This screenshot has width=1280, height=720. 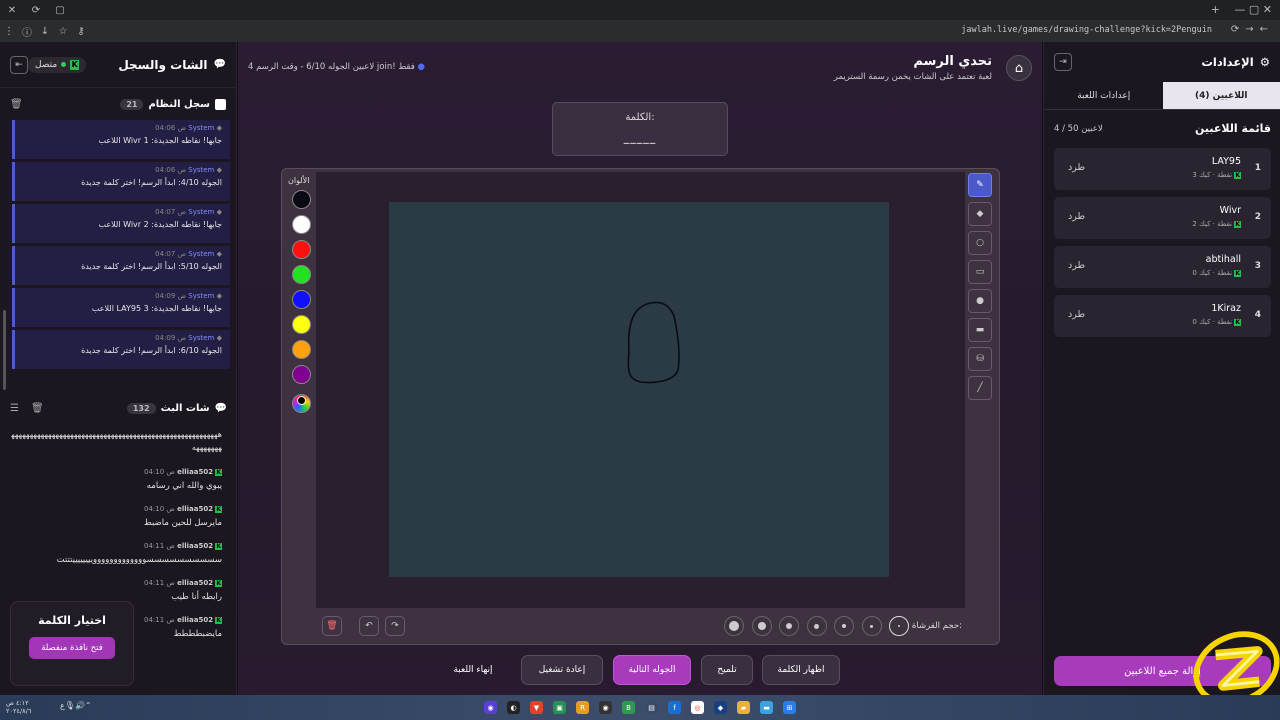 I want to click on filled-circle-tool-icon: ●, so click(x=980, y=301).